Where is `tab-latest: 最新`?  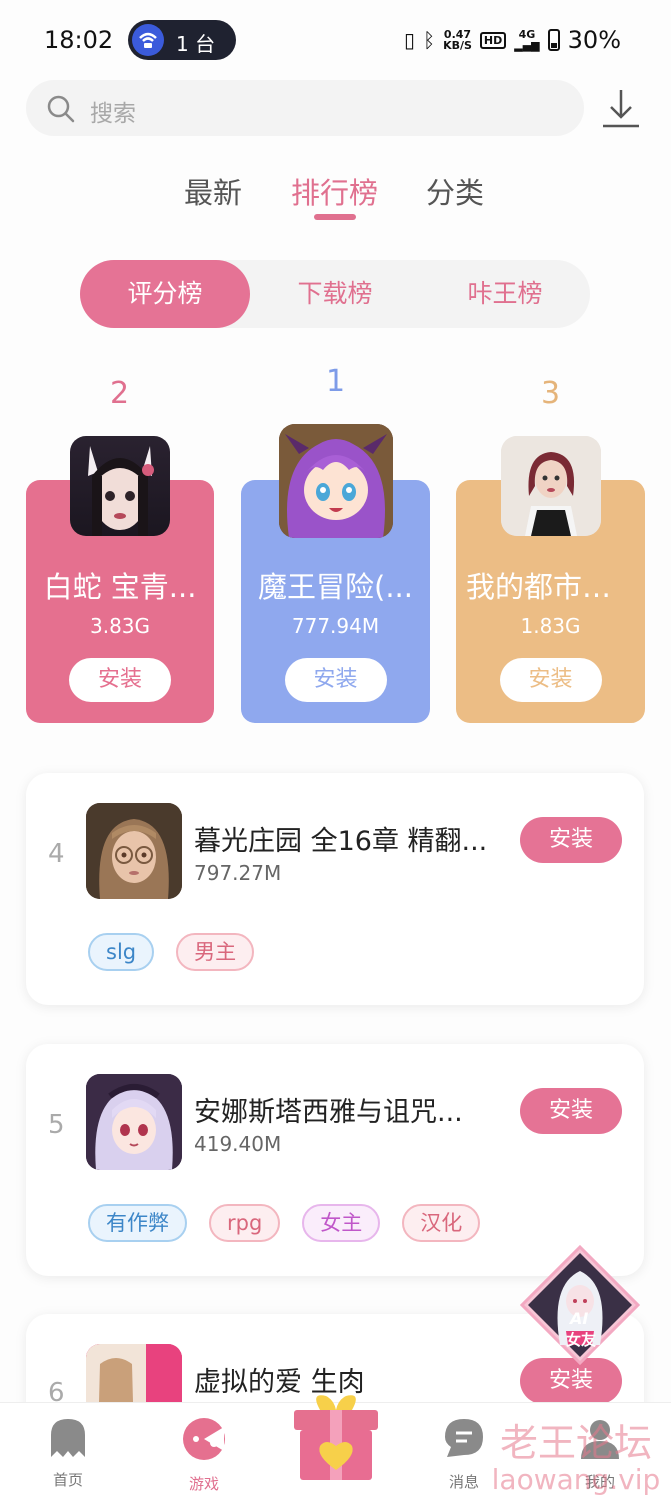 tab-latest: 最新 is located at coordinates (213, 191).